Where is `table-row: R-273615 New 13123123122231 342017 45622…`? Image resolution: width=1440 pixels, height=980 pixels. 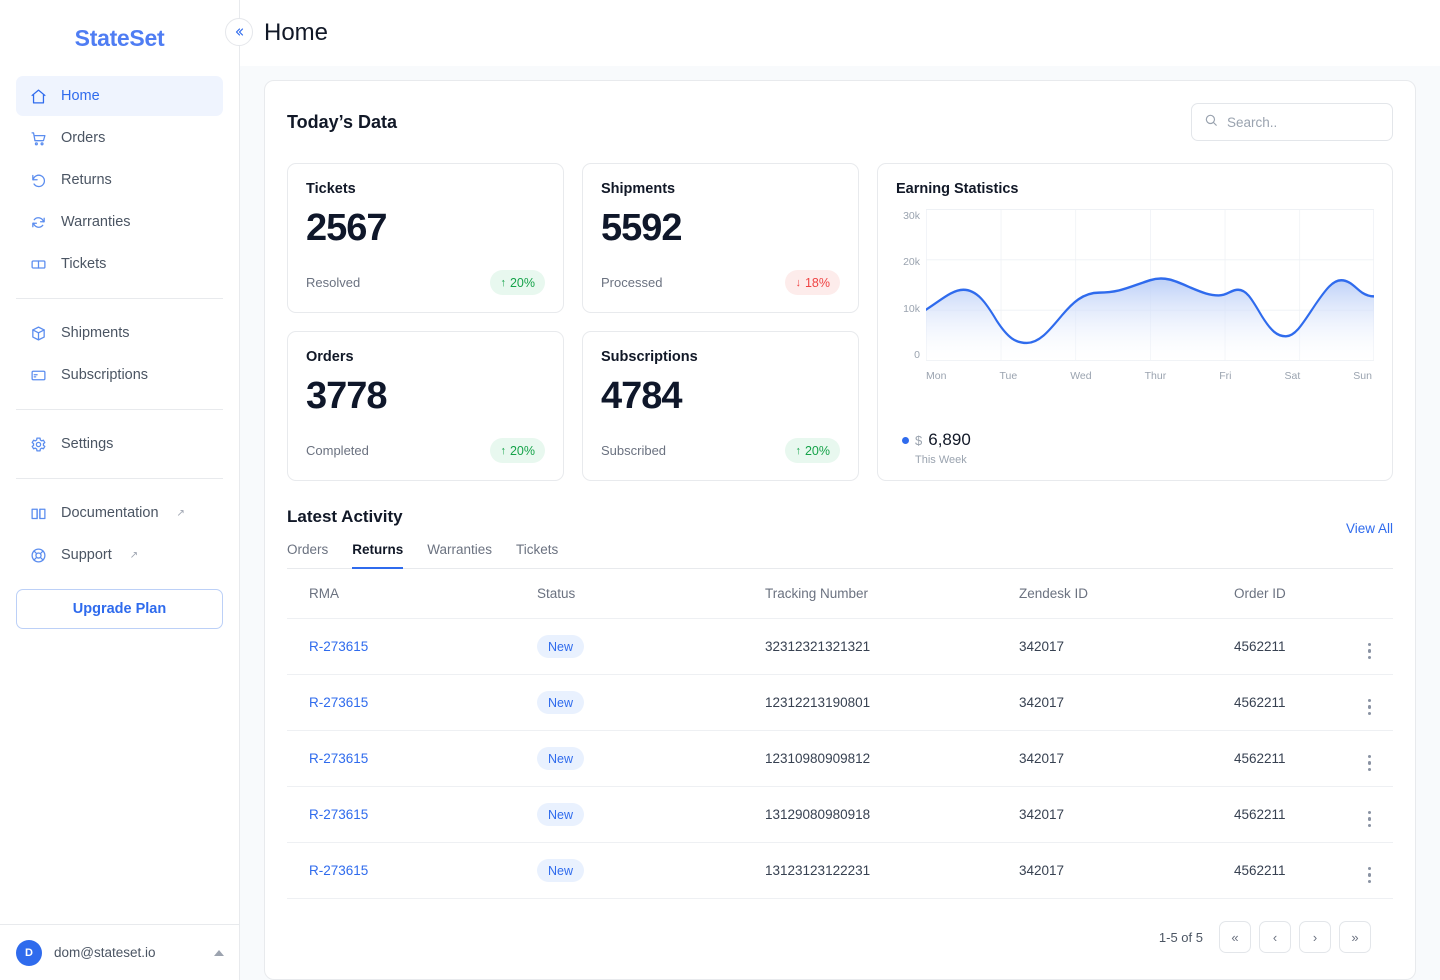
table-row: R-273615 New 13123123122231 342017 45622… is located at coordinates (840, 870).